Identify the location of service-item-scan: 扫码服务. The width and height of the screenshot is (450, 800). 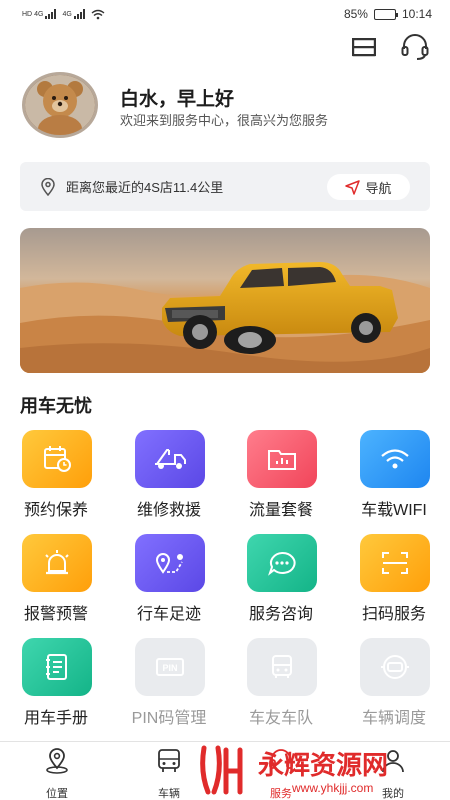
(394, 584).